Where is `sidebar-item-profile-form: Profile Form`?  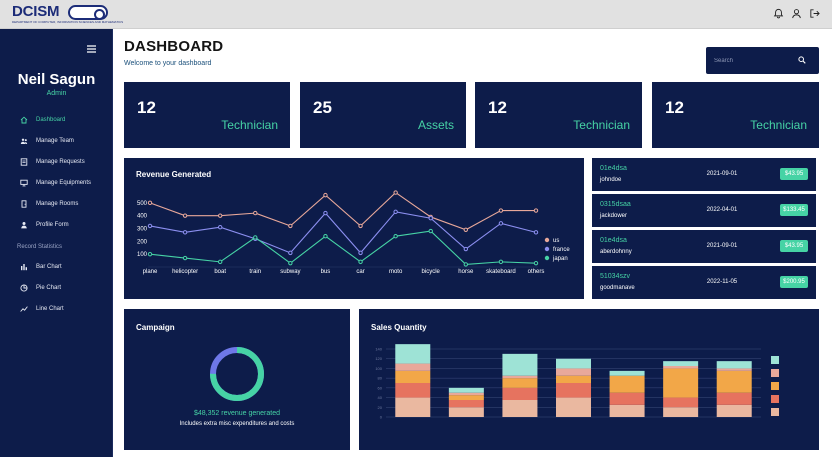
sidebar-item-profile-form: Profile Form is located at coordinates (44, 225).